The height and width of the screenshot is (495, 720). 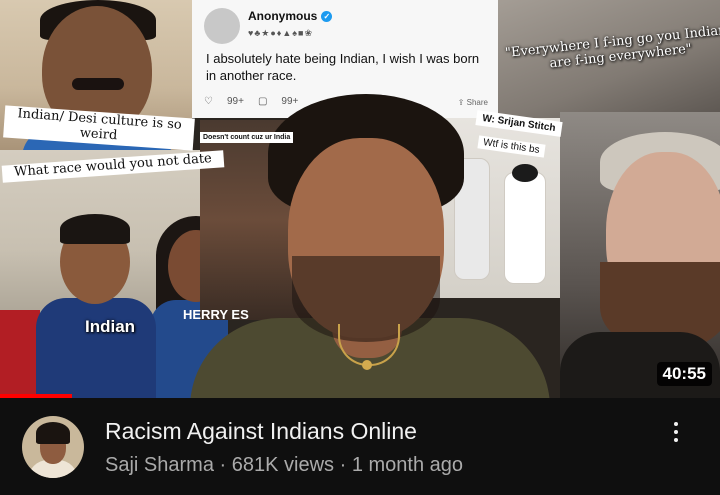 What do you see at coordinates (640, 255) in the screenshot?
I see `collage-panel-right-man` at bounding box center [640, 255].